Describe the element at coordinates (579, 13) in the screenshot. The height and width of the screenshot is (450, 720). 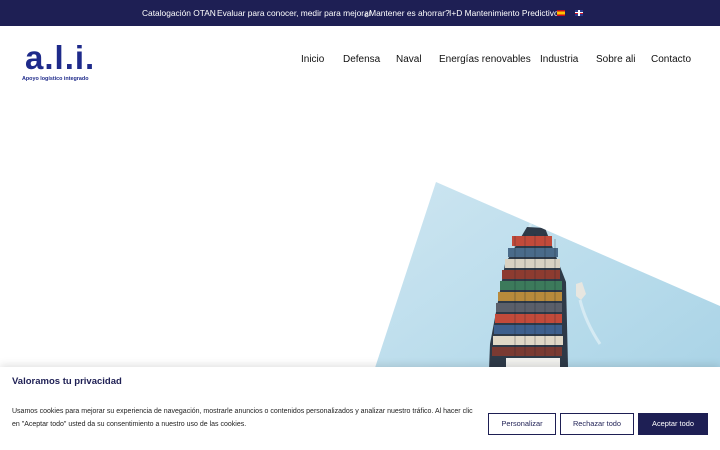
I see `english-flag-icon` at that location.